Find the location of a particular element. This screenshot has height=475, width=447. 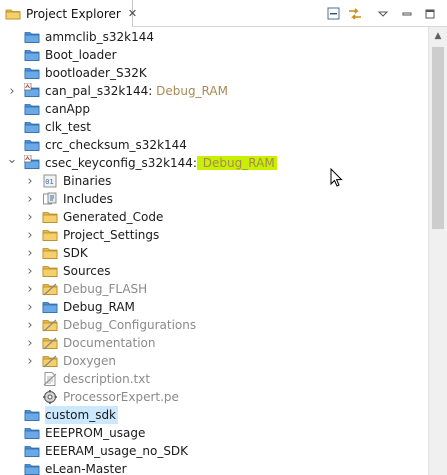

tree-item-label: Debug_Configurations is located at coordinates (130, 325).